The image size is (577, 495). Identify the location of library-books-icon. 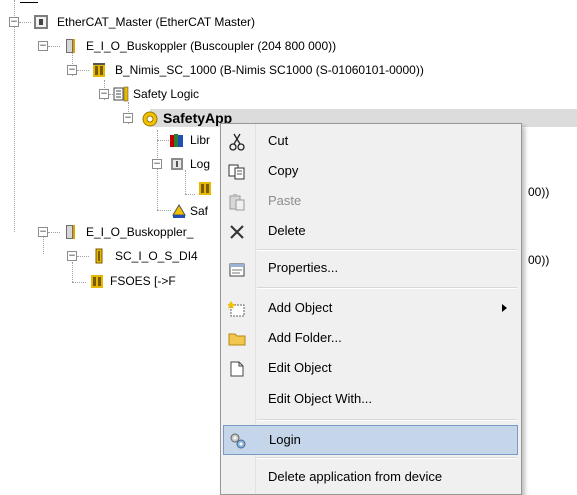
(176, 140).